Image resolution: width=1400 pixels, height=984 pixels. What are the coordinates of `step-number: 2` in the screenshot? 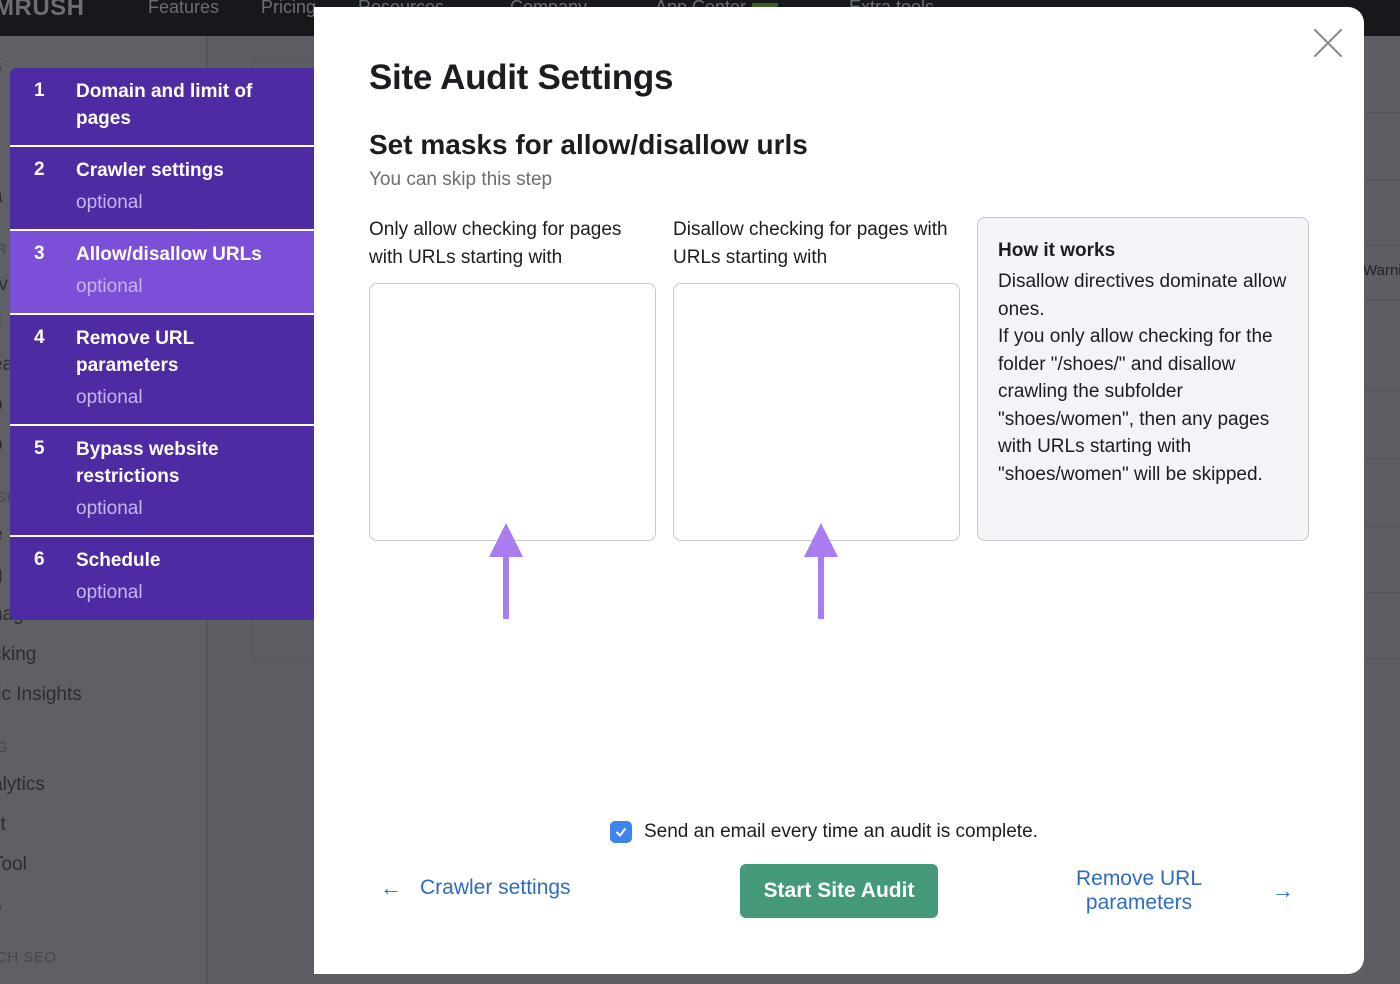 It's located at (39, 169).